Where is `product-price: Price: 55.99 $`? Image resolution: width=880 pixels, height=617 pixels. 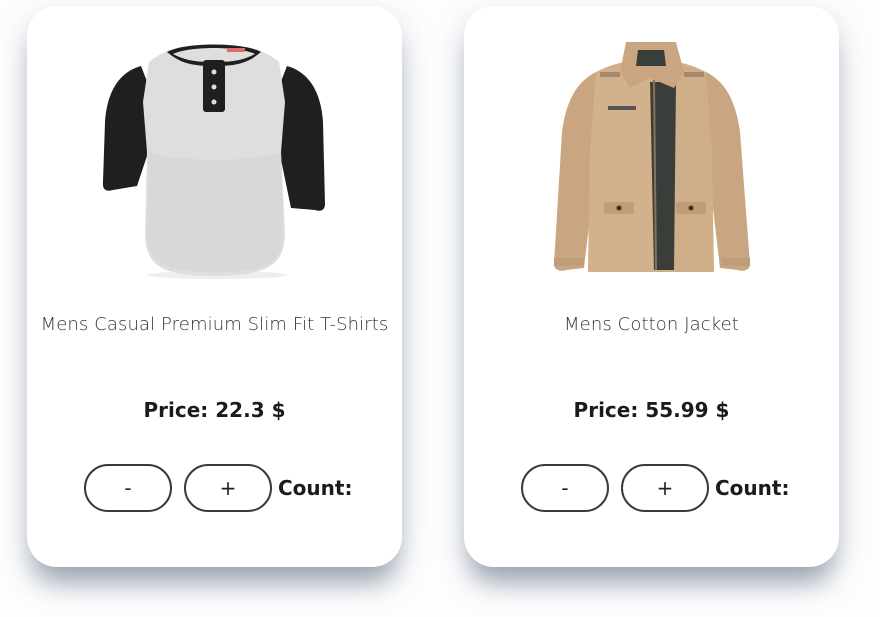
product-price: Price: 55.99 $ is located at coordinates (651, 410).